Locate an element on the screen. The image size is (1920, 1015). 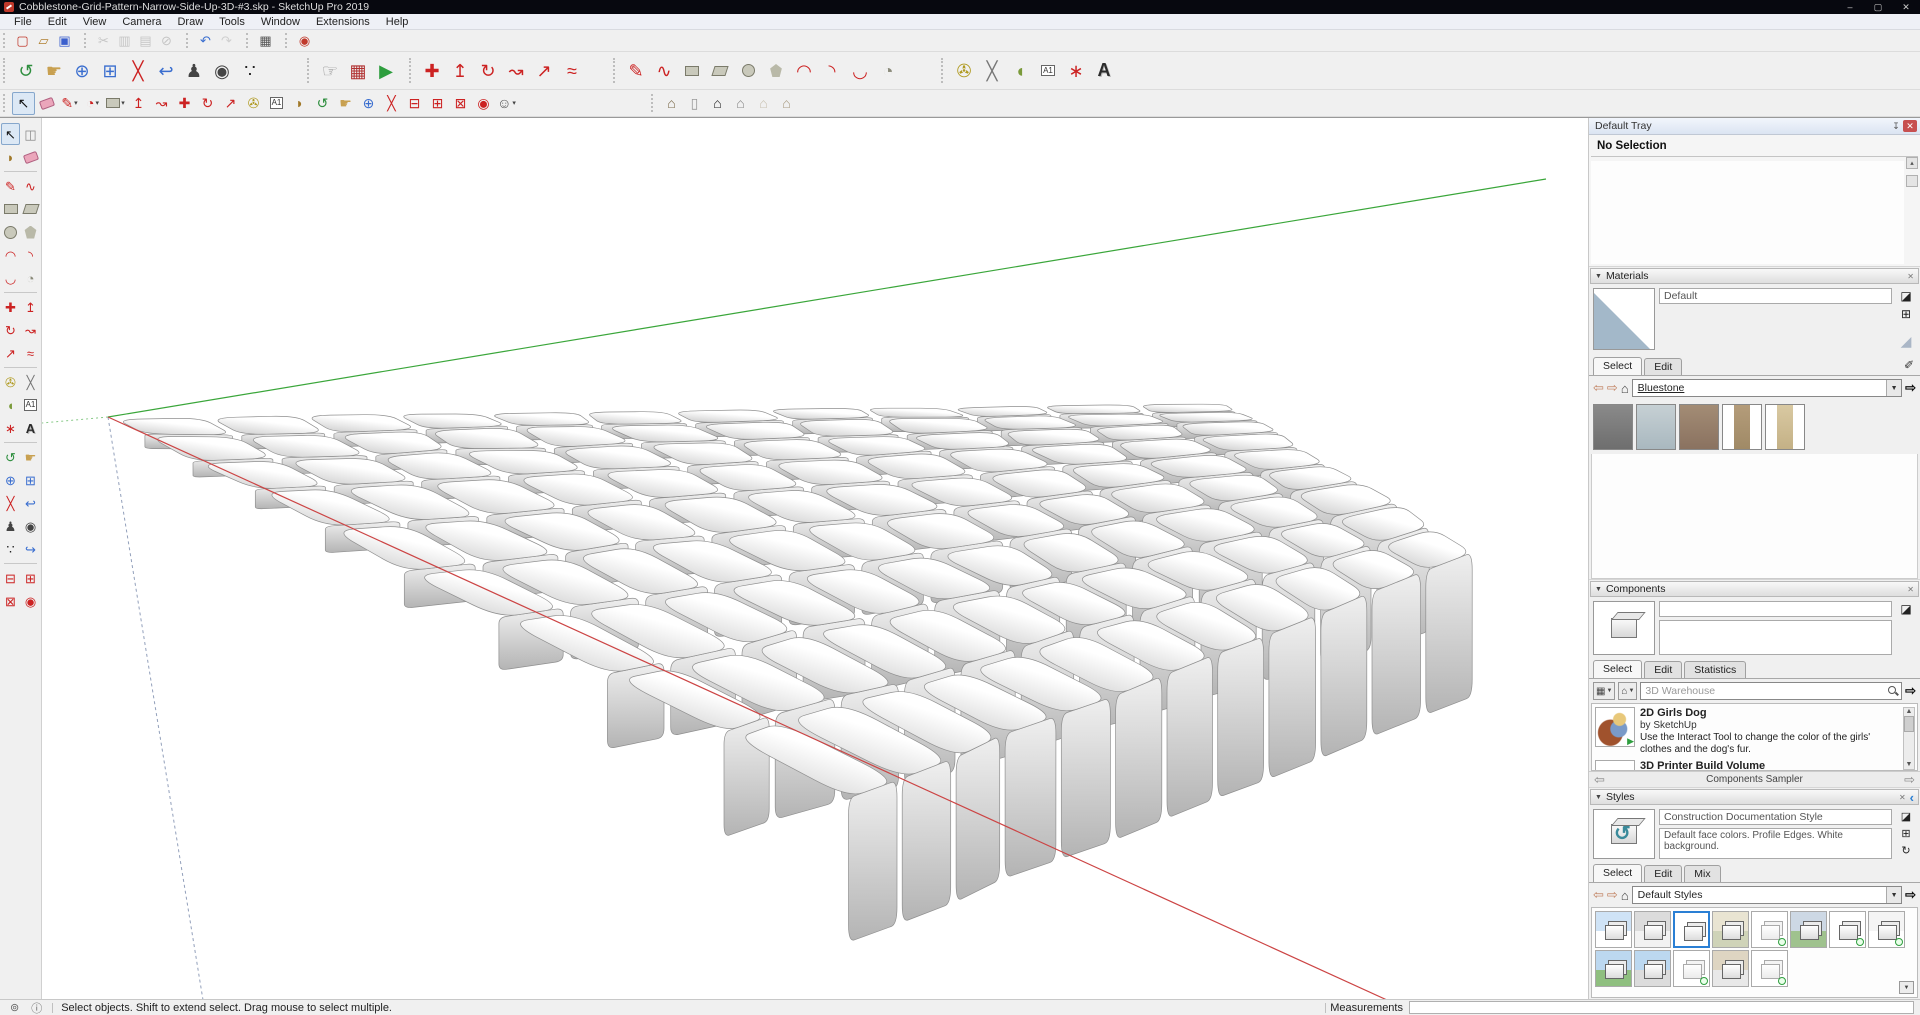
geolocation-icon: ⊚ is located at coordinates (14, 1007).